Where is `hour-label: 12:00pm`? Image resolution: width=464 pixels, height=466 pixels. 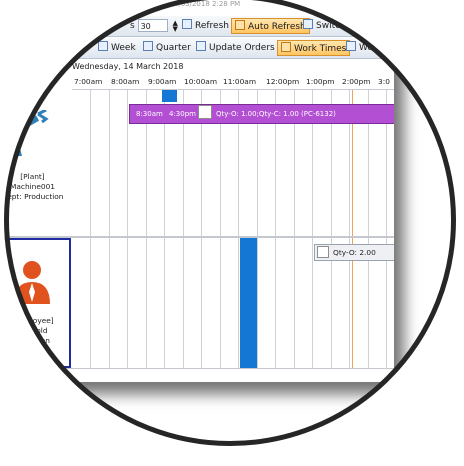 hour-label: 12:00pm is located at coordinates (283, 81).